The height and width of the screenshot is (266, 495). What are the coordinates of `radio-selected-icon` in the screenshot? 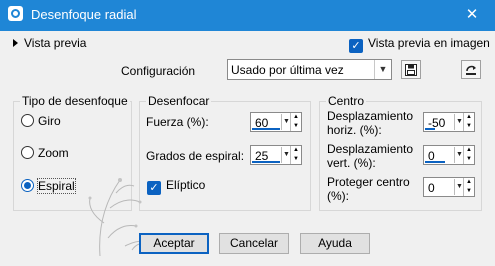 It's located at (27, 185).